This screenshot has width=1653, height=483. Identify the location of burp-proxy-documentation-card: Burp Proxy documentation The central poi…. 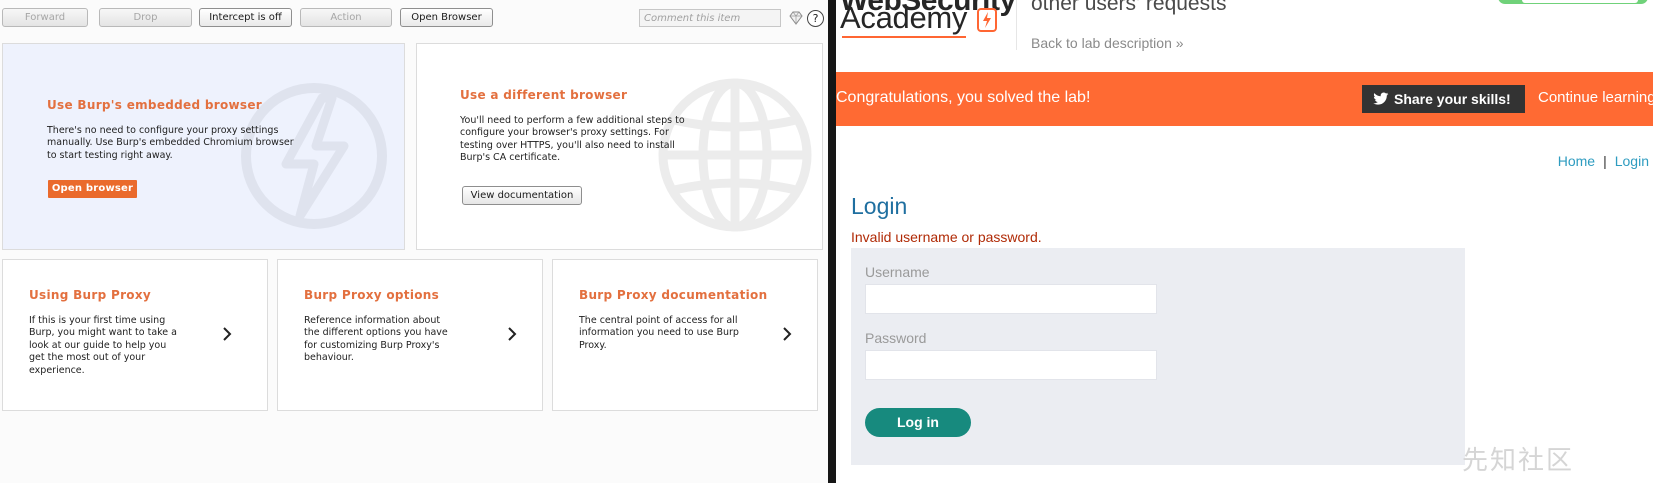
(685, 335).